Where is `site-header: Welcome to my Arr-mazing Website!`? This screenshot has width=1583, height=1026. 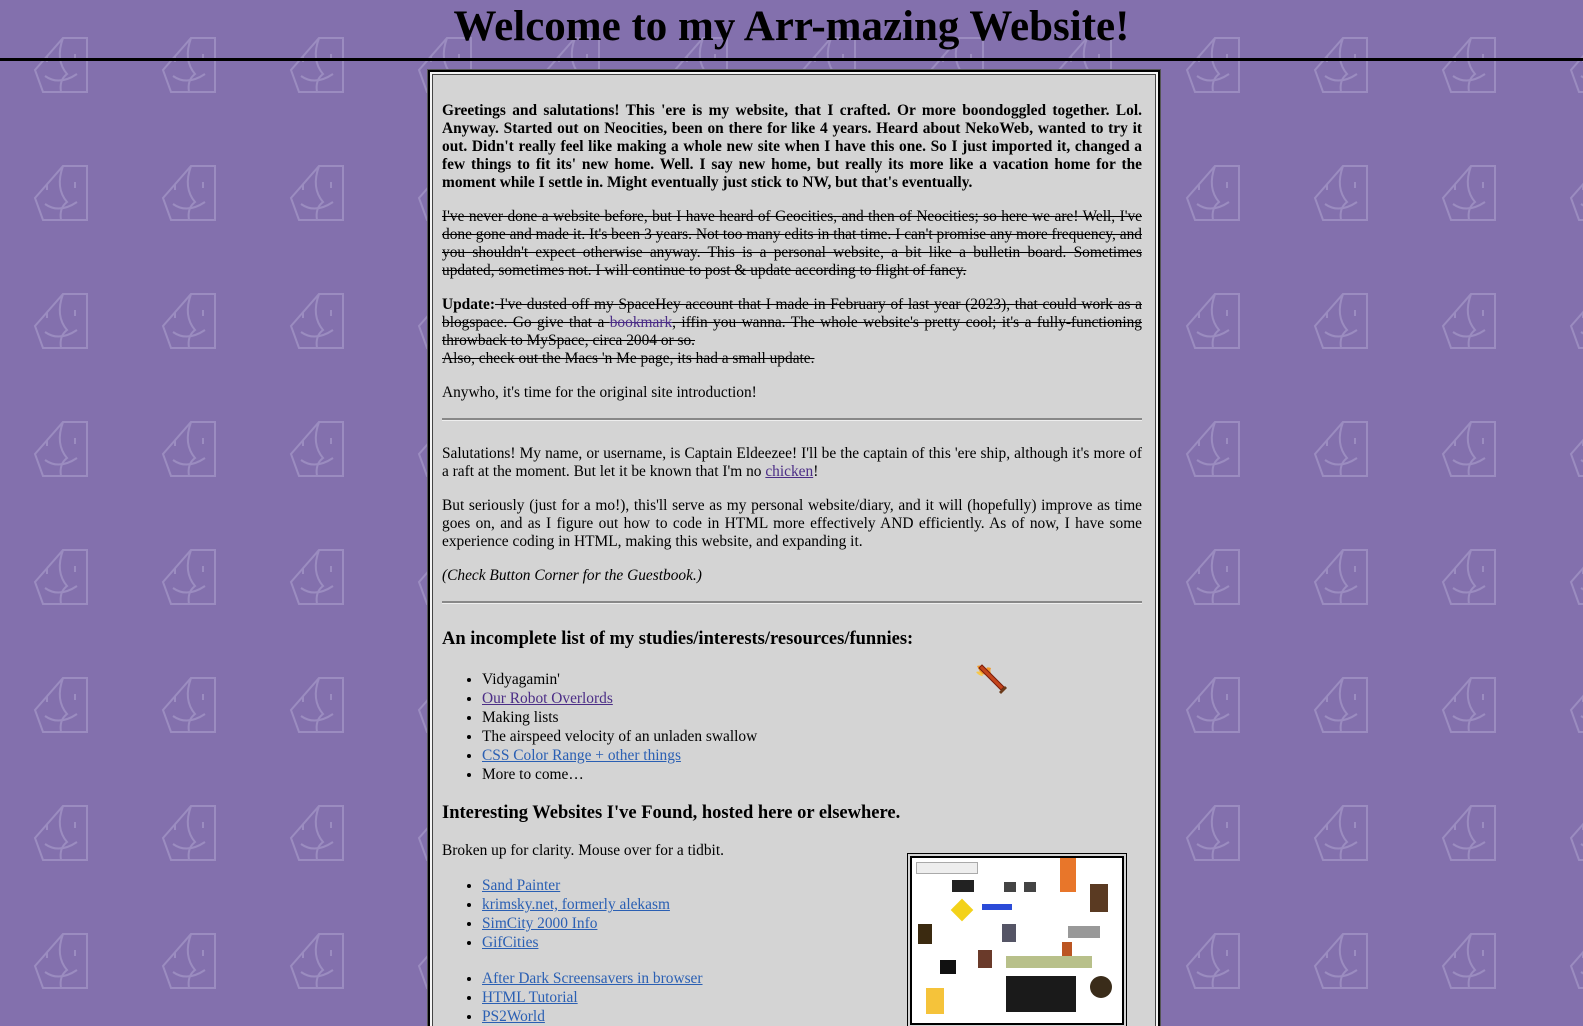
site-header: Welcome to my Arr-mazing Website! is located at coordinates (791, 30).